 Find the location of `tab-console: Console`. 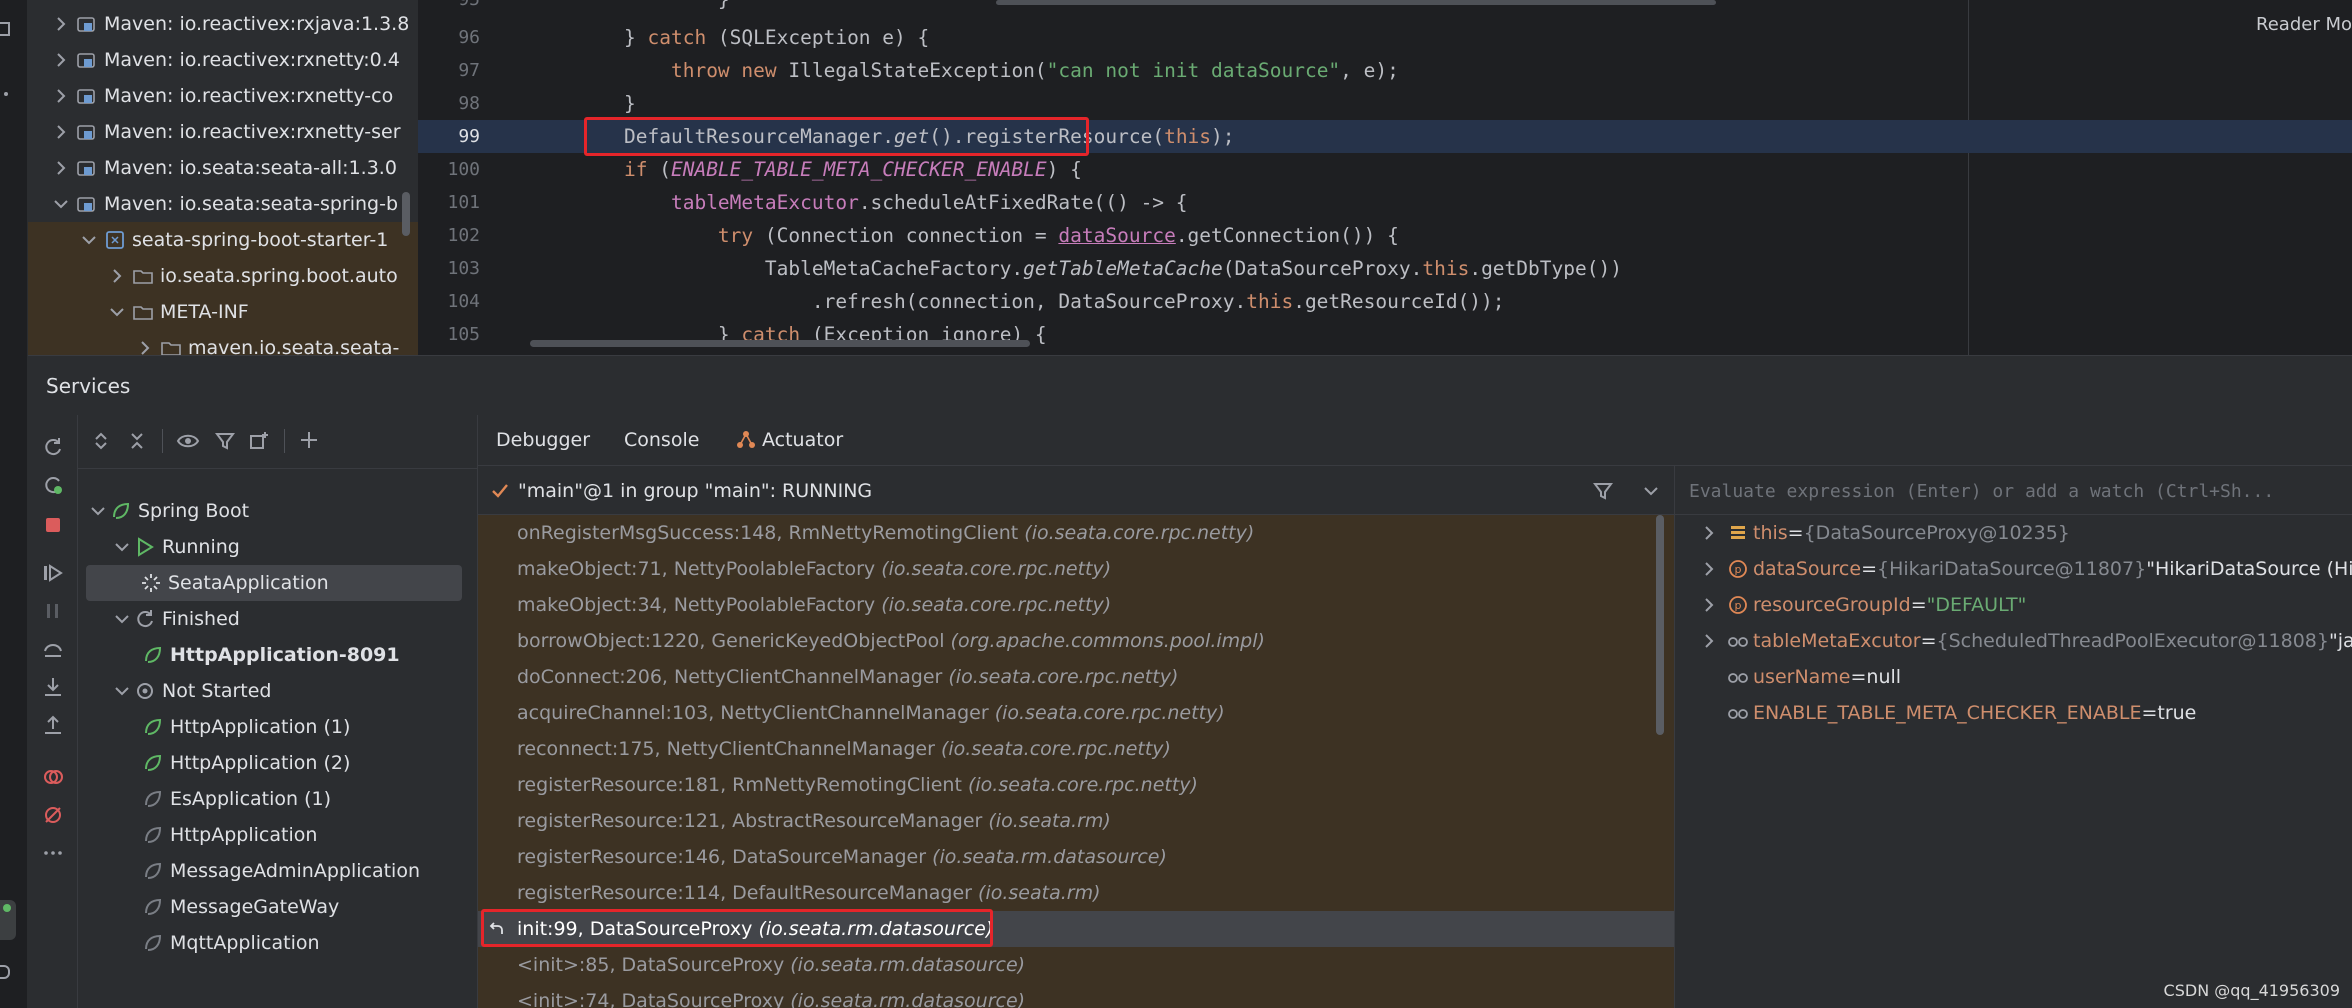

tab-console: Console is located at coordinates (661, 440).